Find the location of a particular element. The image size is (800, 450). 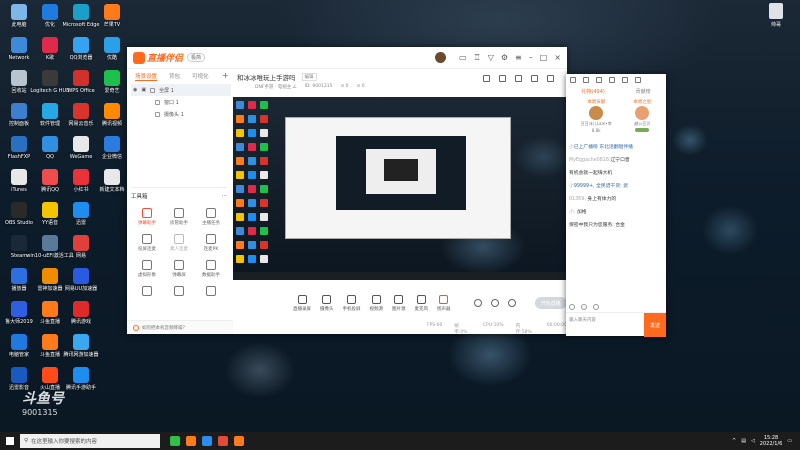

version-tag: 极简 is located at coordinates (196, 57).